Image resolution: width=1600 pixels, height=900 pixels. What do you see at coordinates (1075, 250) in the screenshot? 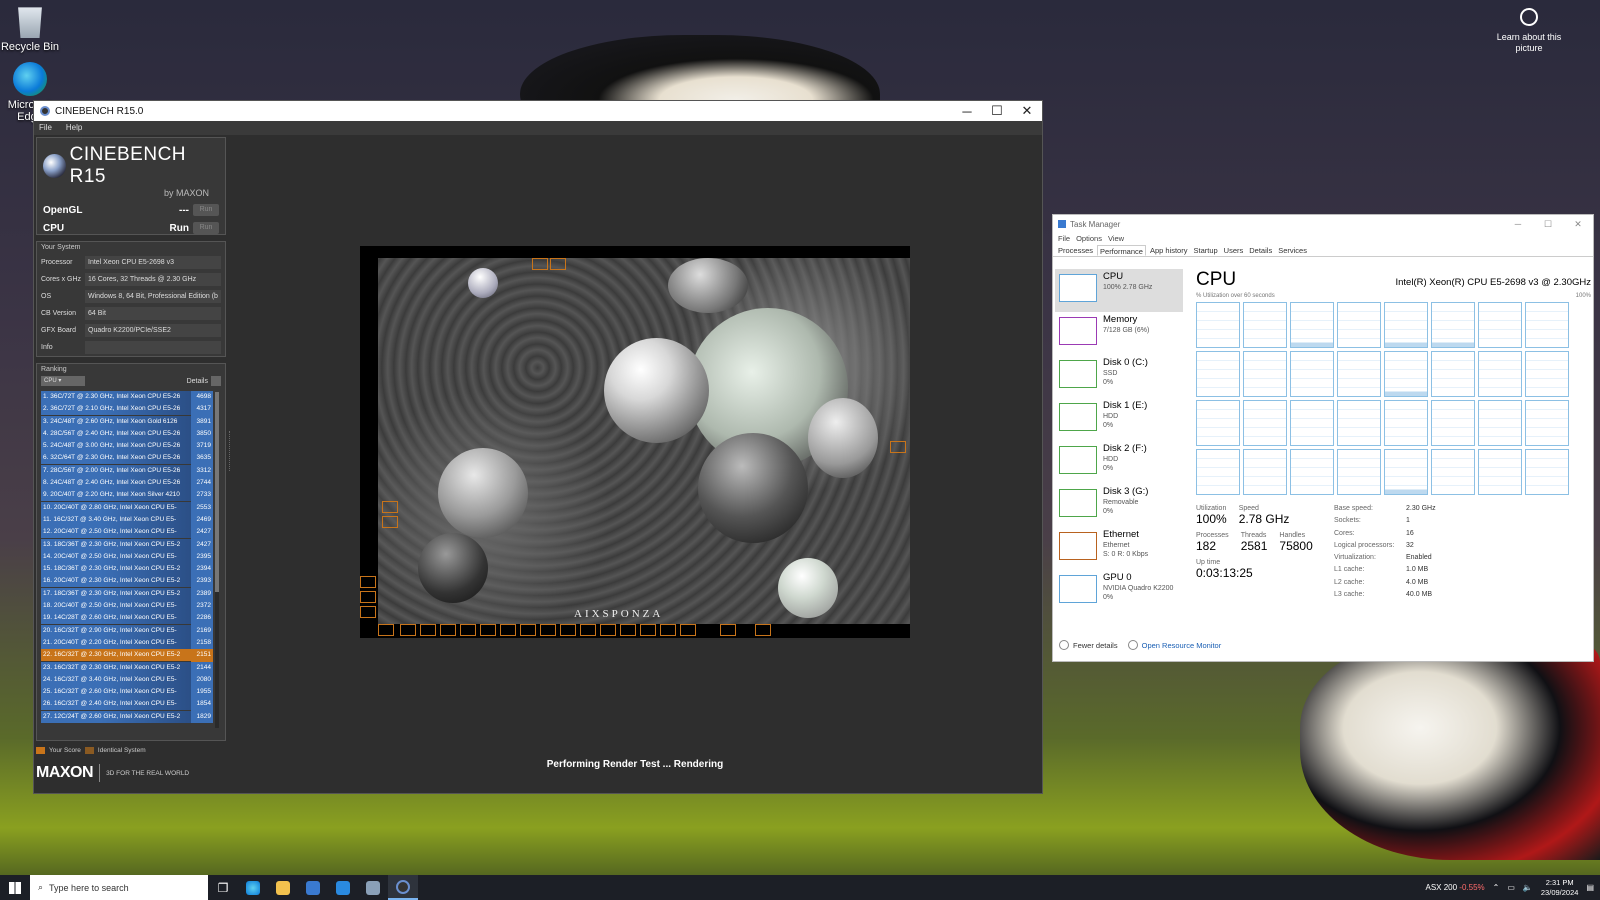
I see `tab-processes: Processes` at bounding box center [1075, 250].